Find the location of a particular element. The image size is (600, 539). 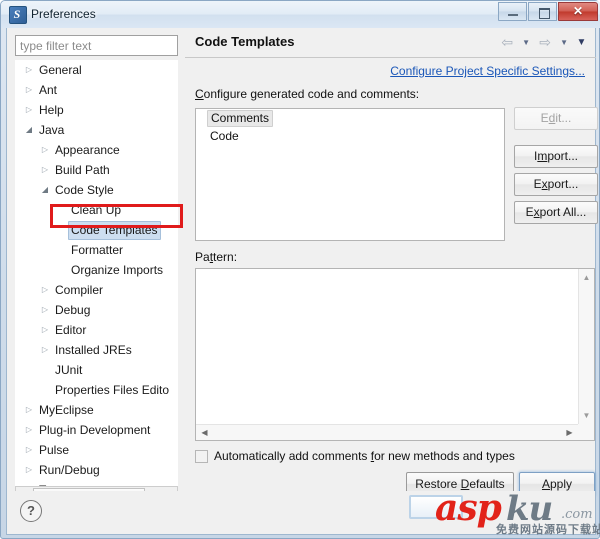

template-item-label: Comments is located at coordinates (240, 118).